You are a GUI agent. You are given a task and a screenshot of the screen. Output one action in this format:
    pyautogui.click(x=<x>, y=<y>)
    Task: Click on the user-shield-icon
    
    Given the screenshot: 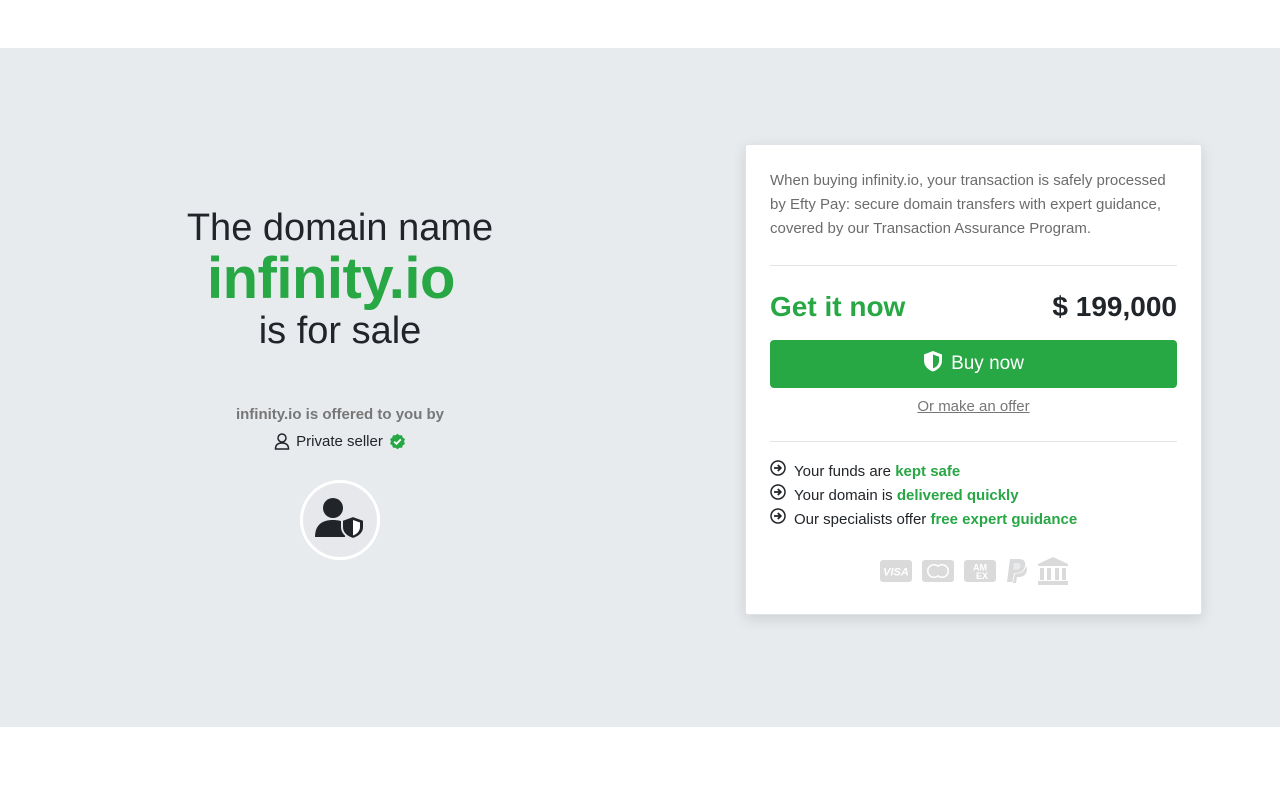 What is the action you would take?
    pyautogui.click(x=340, y=520)
    